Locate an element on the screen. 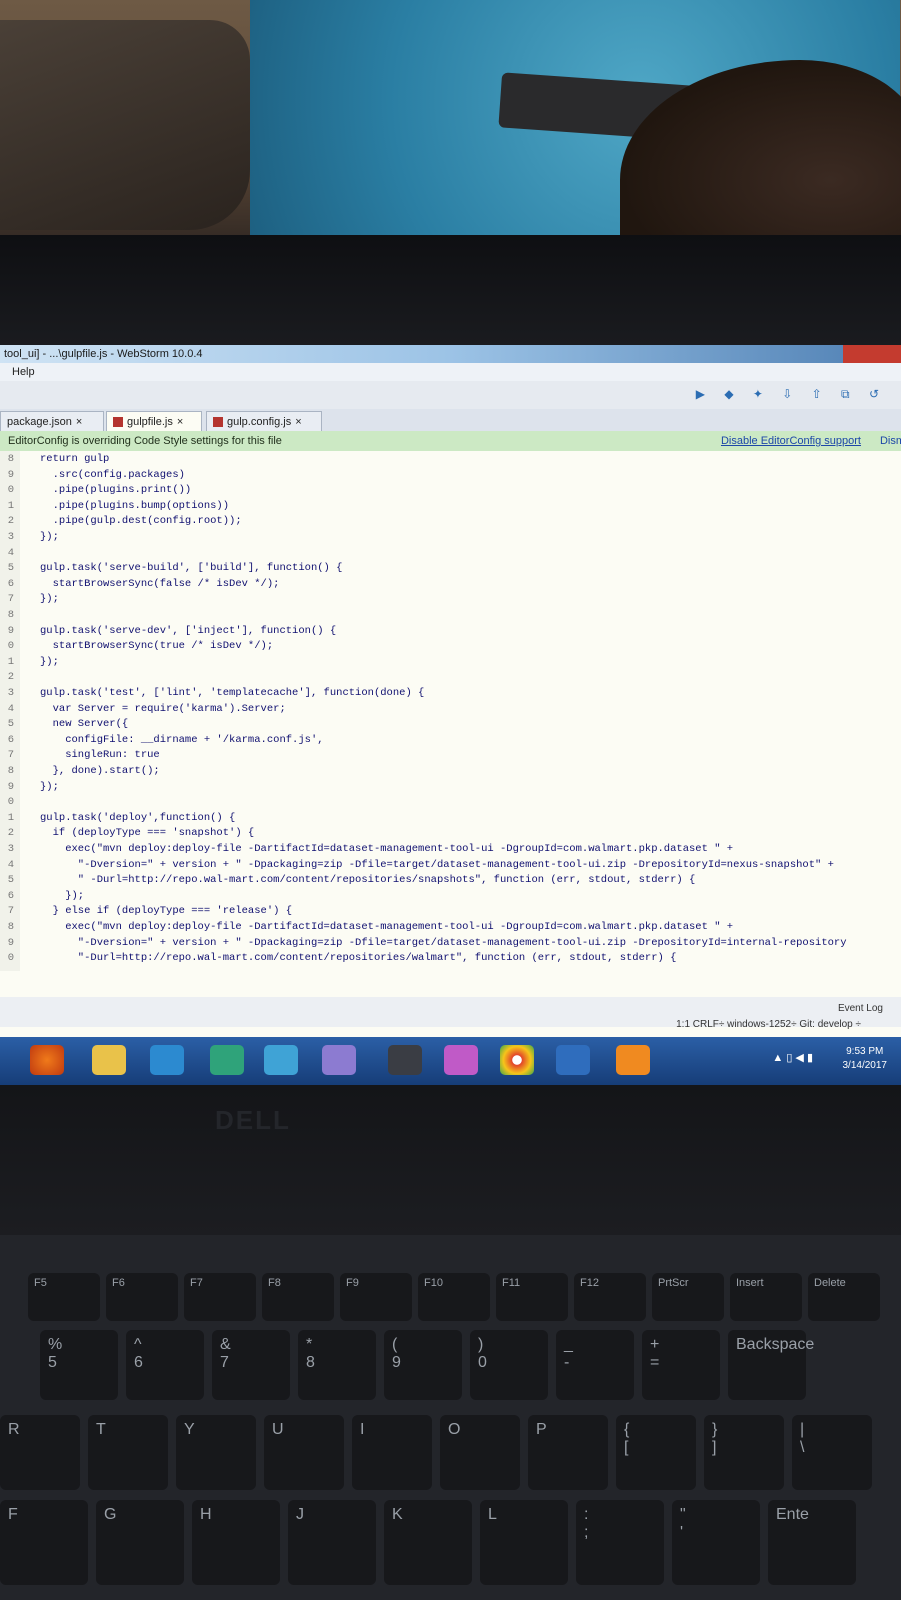 Image resolution: width=901 pixels, height=1600 pixels. code-line: 2 .pipe(gulp.dest(config.root)); is located at coordinates (450, 521).